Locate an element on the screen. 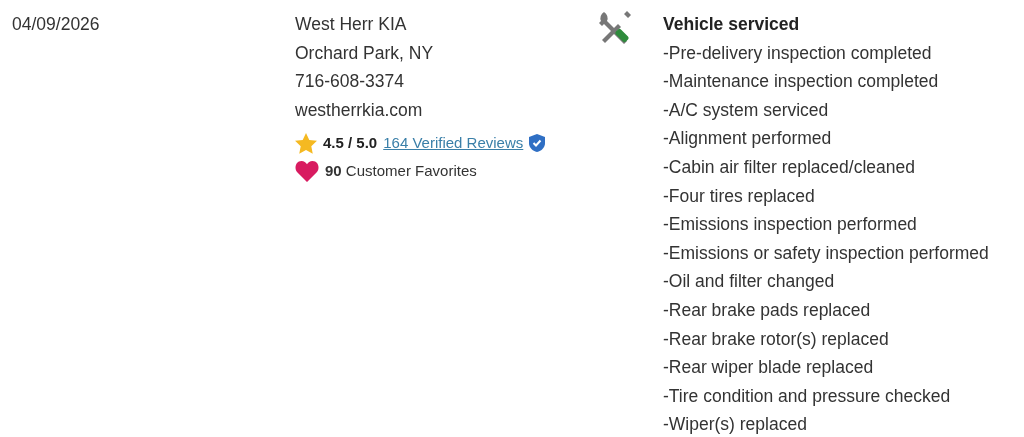 Image resolution: width=1024 pixels, height=437 pixels. service-item: -Tire condition and pressure checked is located at coordinates (807, 396).